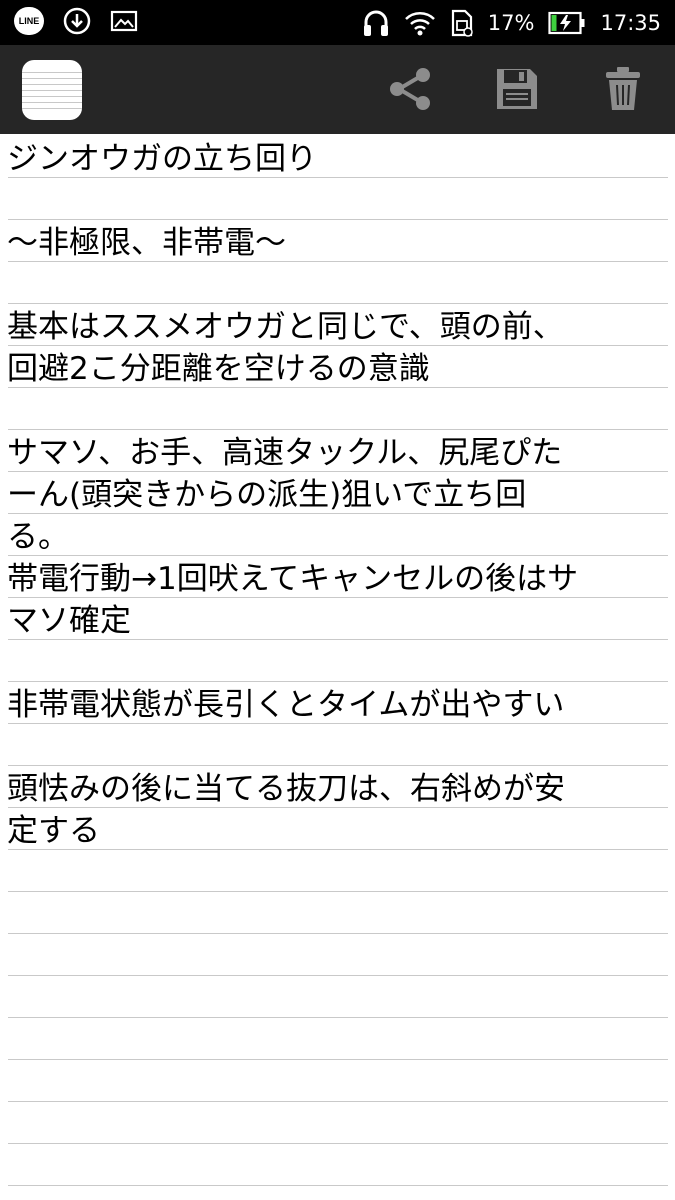 The width and height of the screenshot is (675, 1200). I want to click on line-app-label: LINE, so click(29, 21).